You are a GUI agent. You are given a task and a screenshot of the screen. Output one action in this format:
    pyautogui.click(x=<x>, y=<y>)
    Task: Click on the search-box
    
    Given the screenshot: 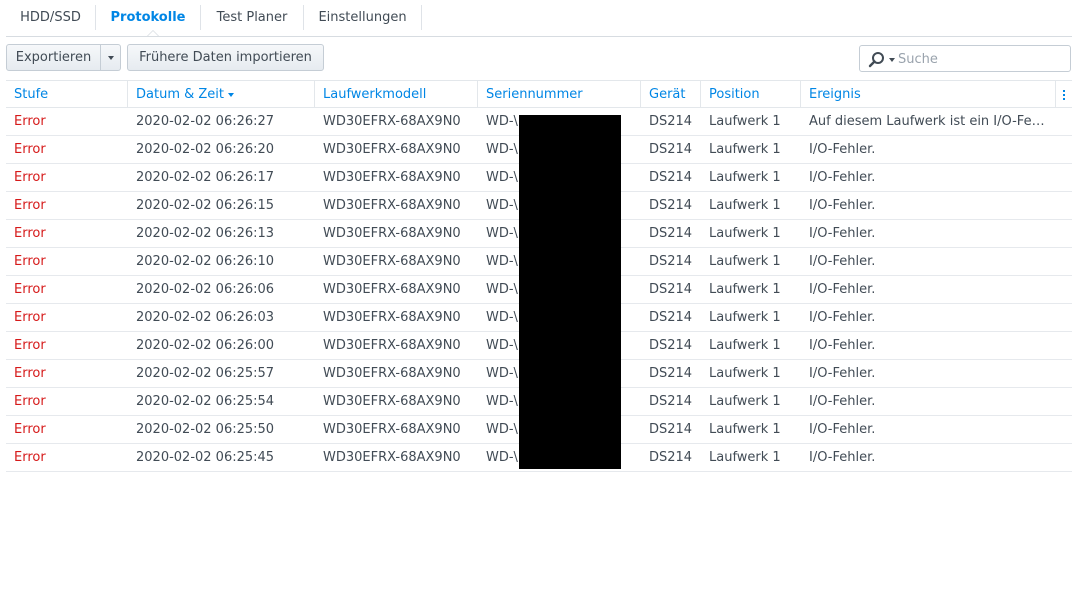 What is the action you would take?
    pyautogui.click(x=965, y=58)
    